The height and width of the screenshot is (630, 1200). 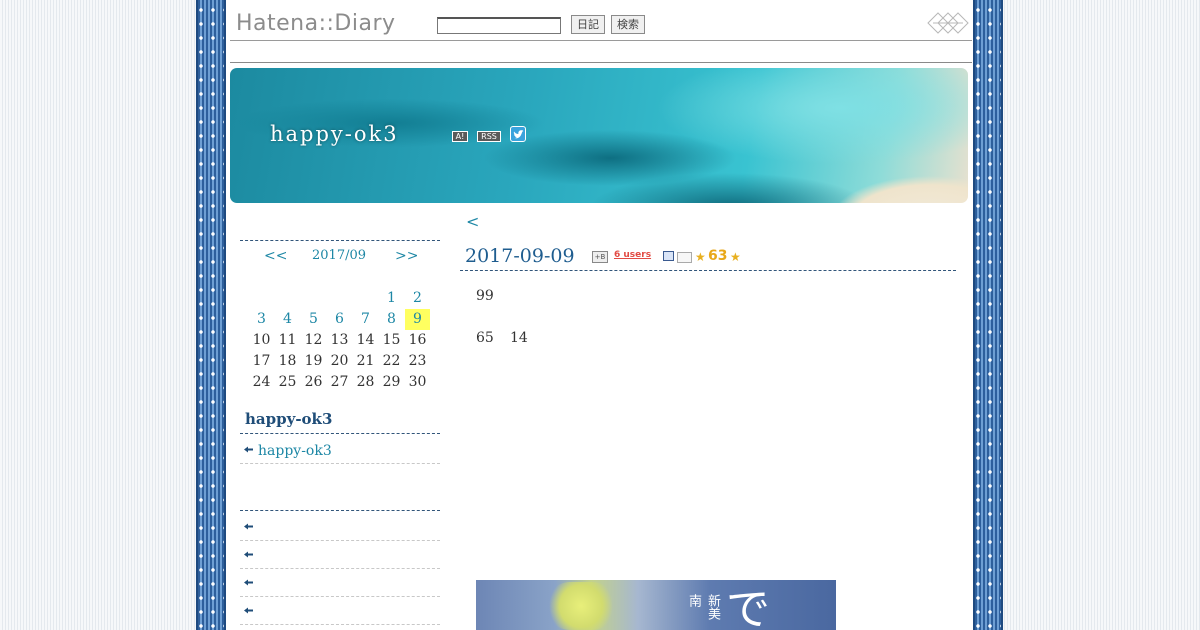 I want to click on hatena-diary-logo: Hatena::Diary, so click(x=316, y=23).